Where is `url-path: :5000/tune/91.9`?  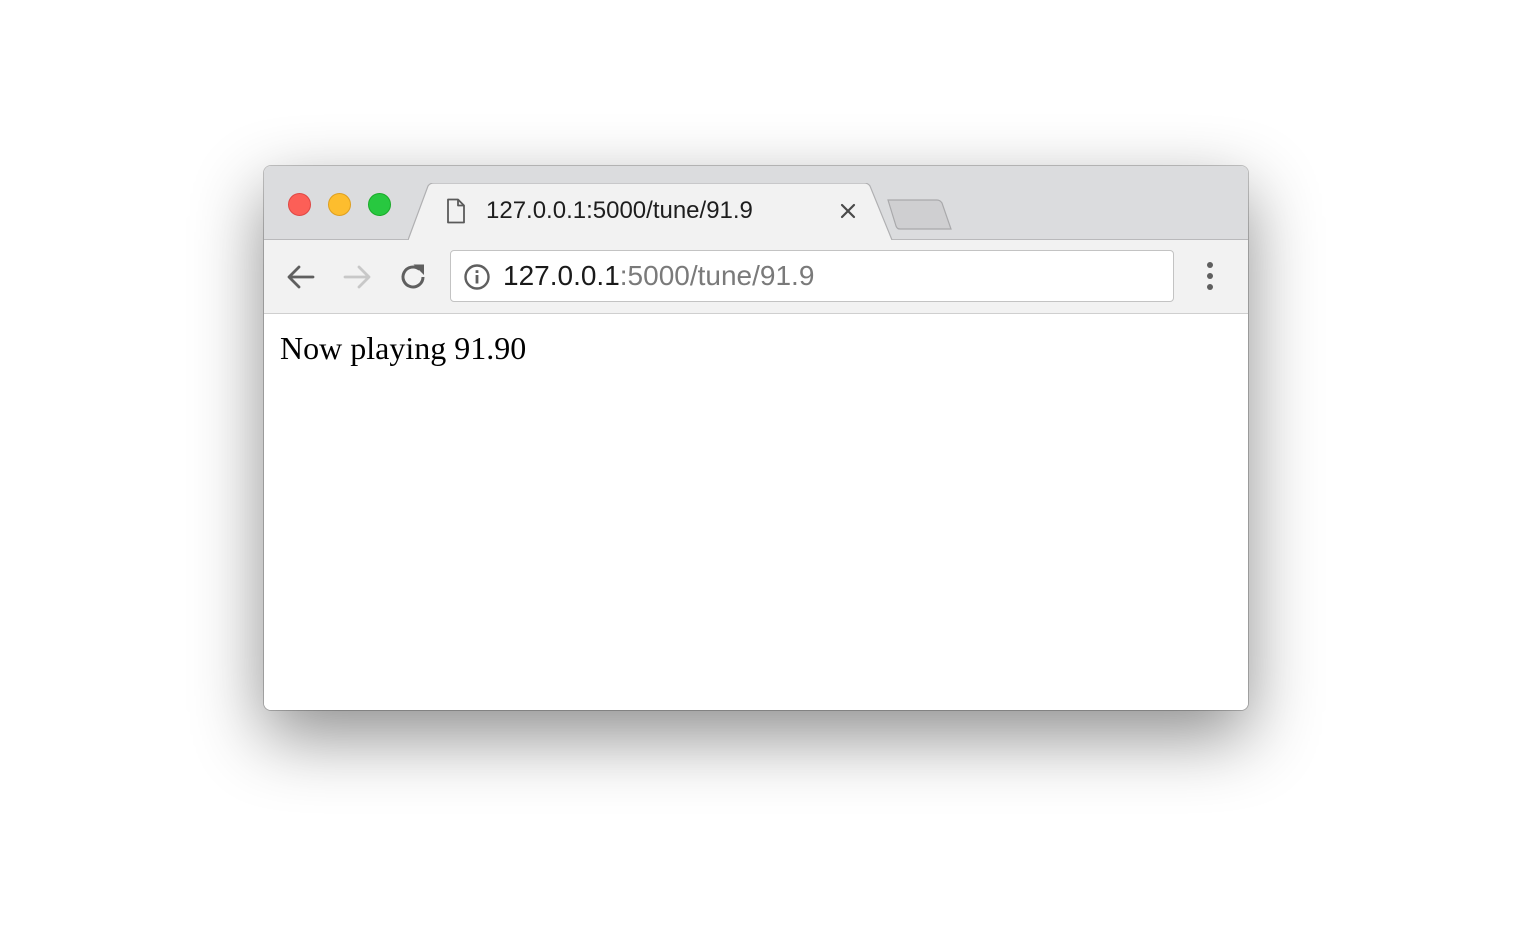
url-path: :5000/tune/91.9 is located at coordinates (717, 275).